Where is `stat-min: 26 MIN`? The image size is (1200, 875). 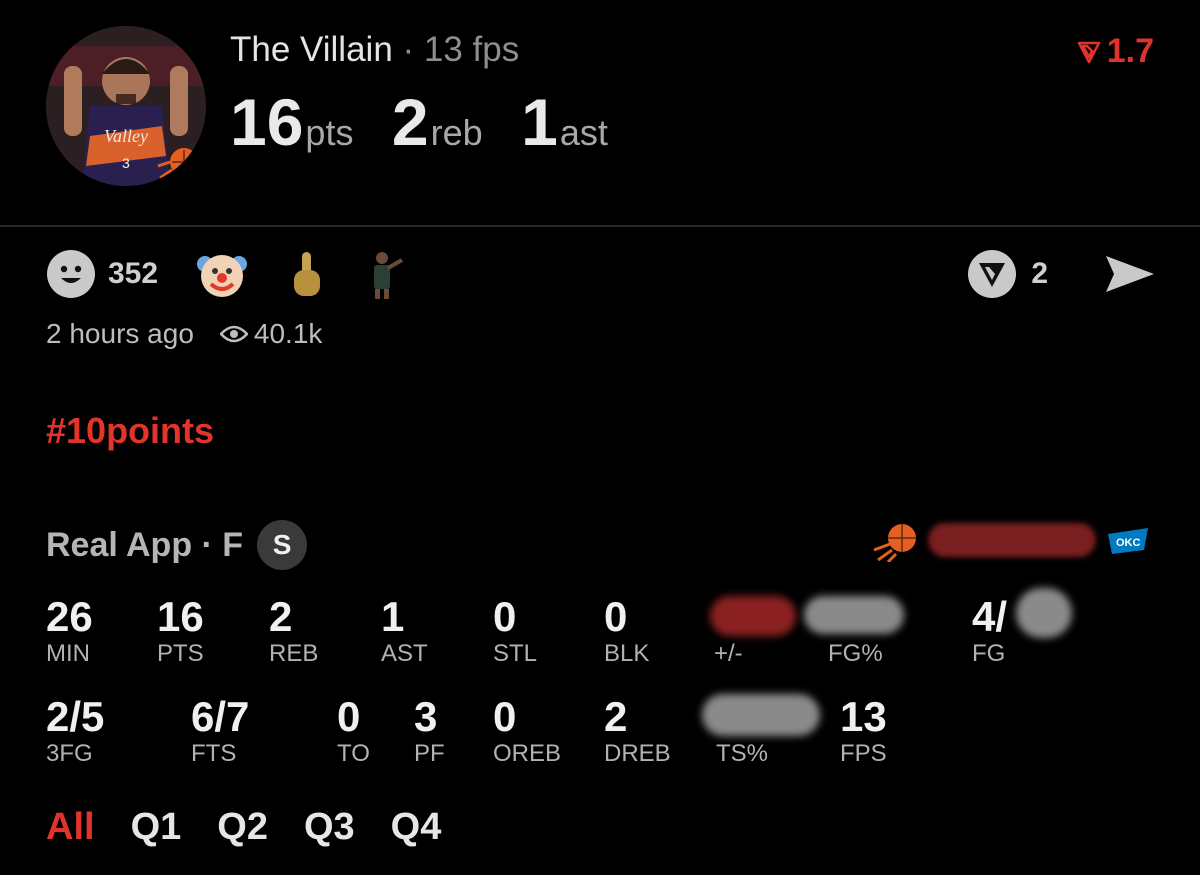
stat-min: 26 MIN is located at coordinates (69, 631).